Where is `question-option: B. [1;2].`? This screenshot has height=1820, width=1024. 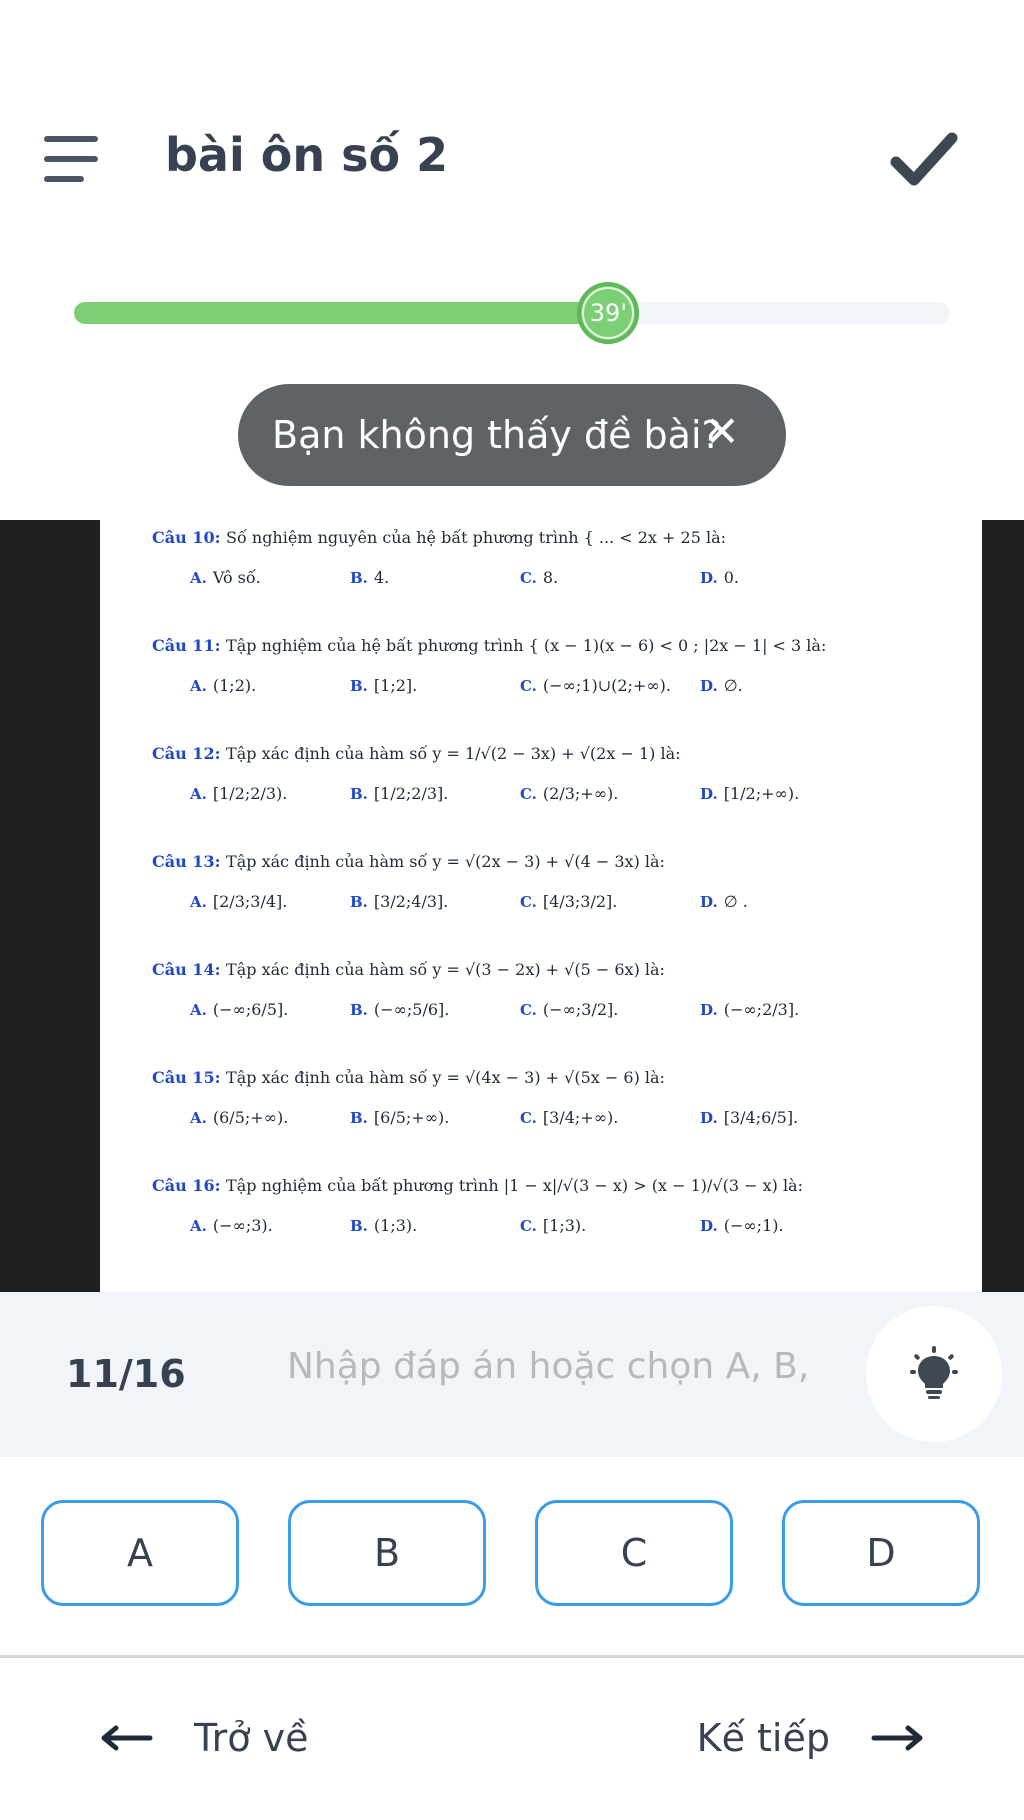
question-option: B. [1;2]. is located at coordinates (383, 685).